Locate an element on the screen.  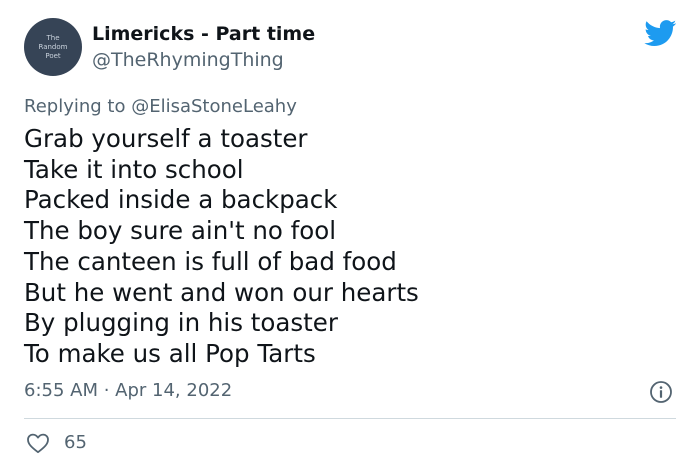
reply-context: Replying to @ElisaStoneLeahy is located at coordinates (160, 107).